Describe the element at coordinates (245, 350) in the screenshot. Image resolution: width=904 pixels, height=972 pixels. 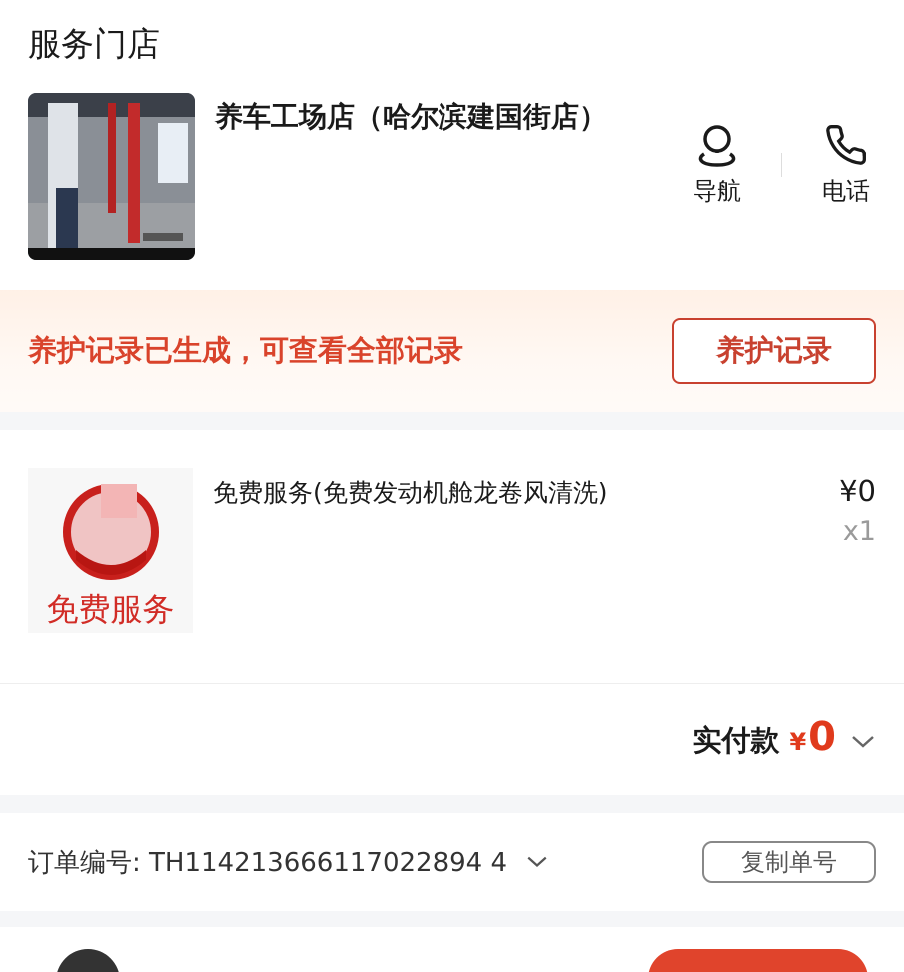
I see `notice-text: 养护记录已生成，可查看全部记录` at that location.